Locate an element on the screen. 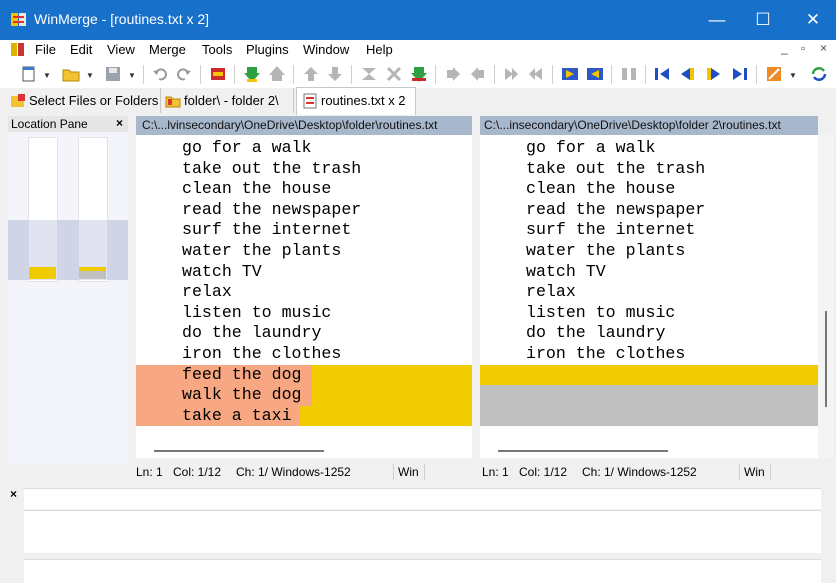 This screenshot has height=583, width=836. save-icon is located at coordinates (113, 74).